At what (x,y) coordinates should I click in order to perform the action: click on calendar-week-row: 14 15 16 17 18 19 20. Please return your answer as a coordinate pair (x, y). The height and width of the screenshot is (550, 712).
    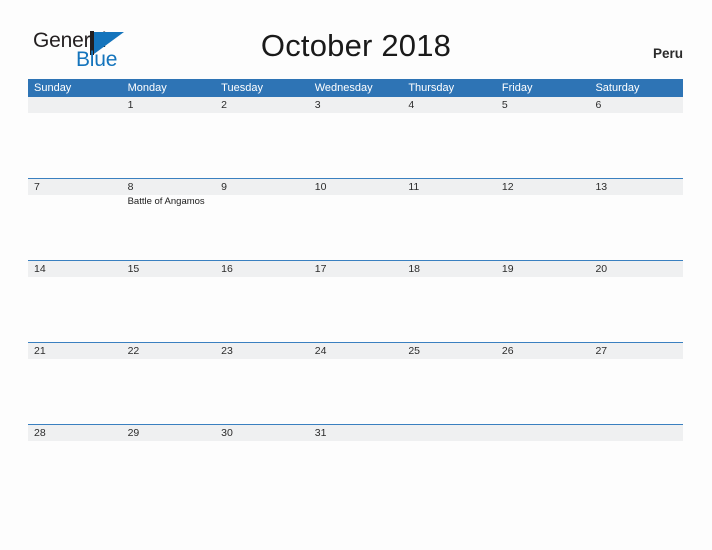
    Looking at the image, I should click on (355, 301).